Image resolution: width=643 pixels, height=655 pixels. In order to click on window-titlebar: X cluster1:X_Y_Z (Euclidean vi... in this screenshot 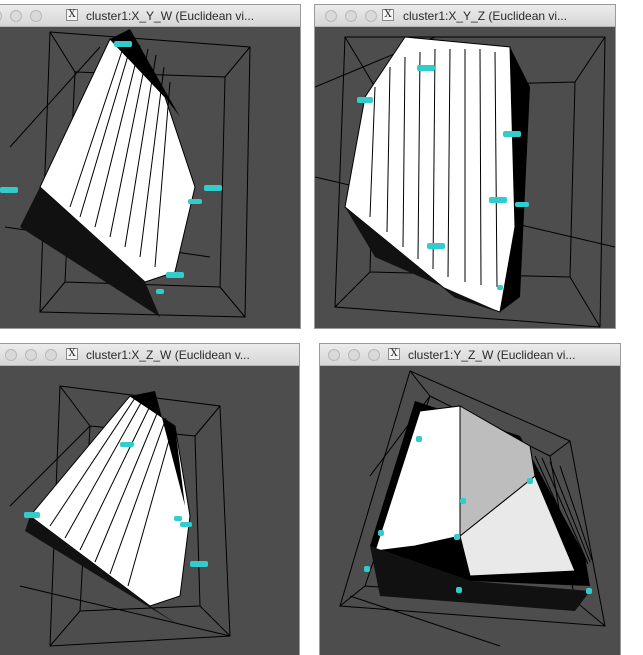, I will do `click(465, 16)`.